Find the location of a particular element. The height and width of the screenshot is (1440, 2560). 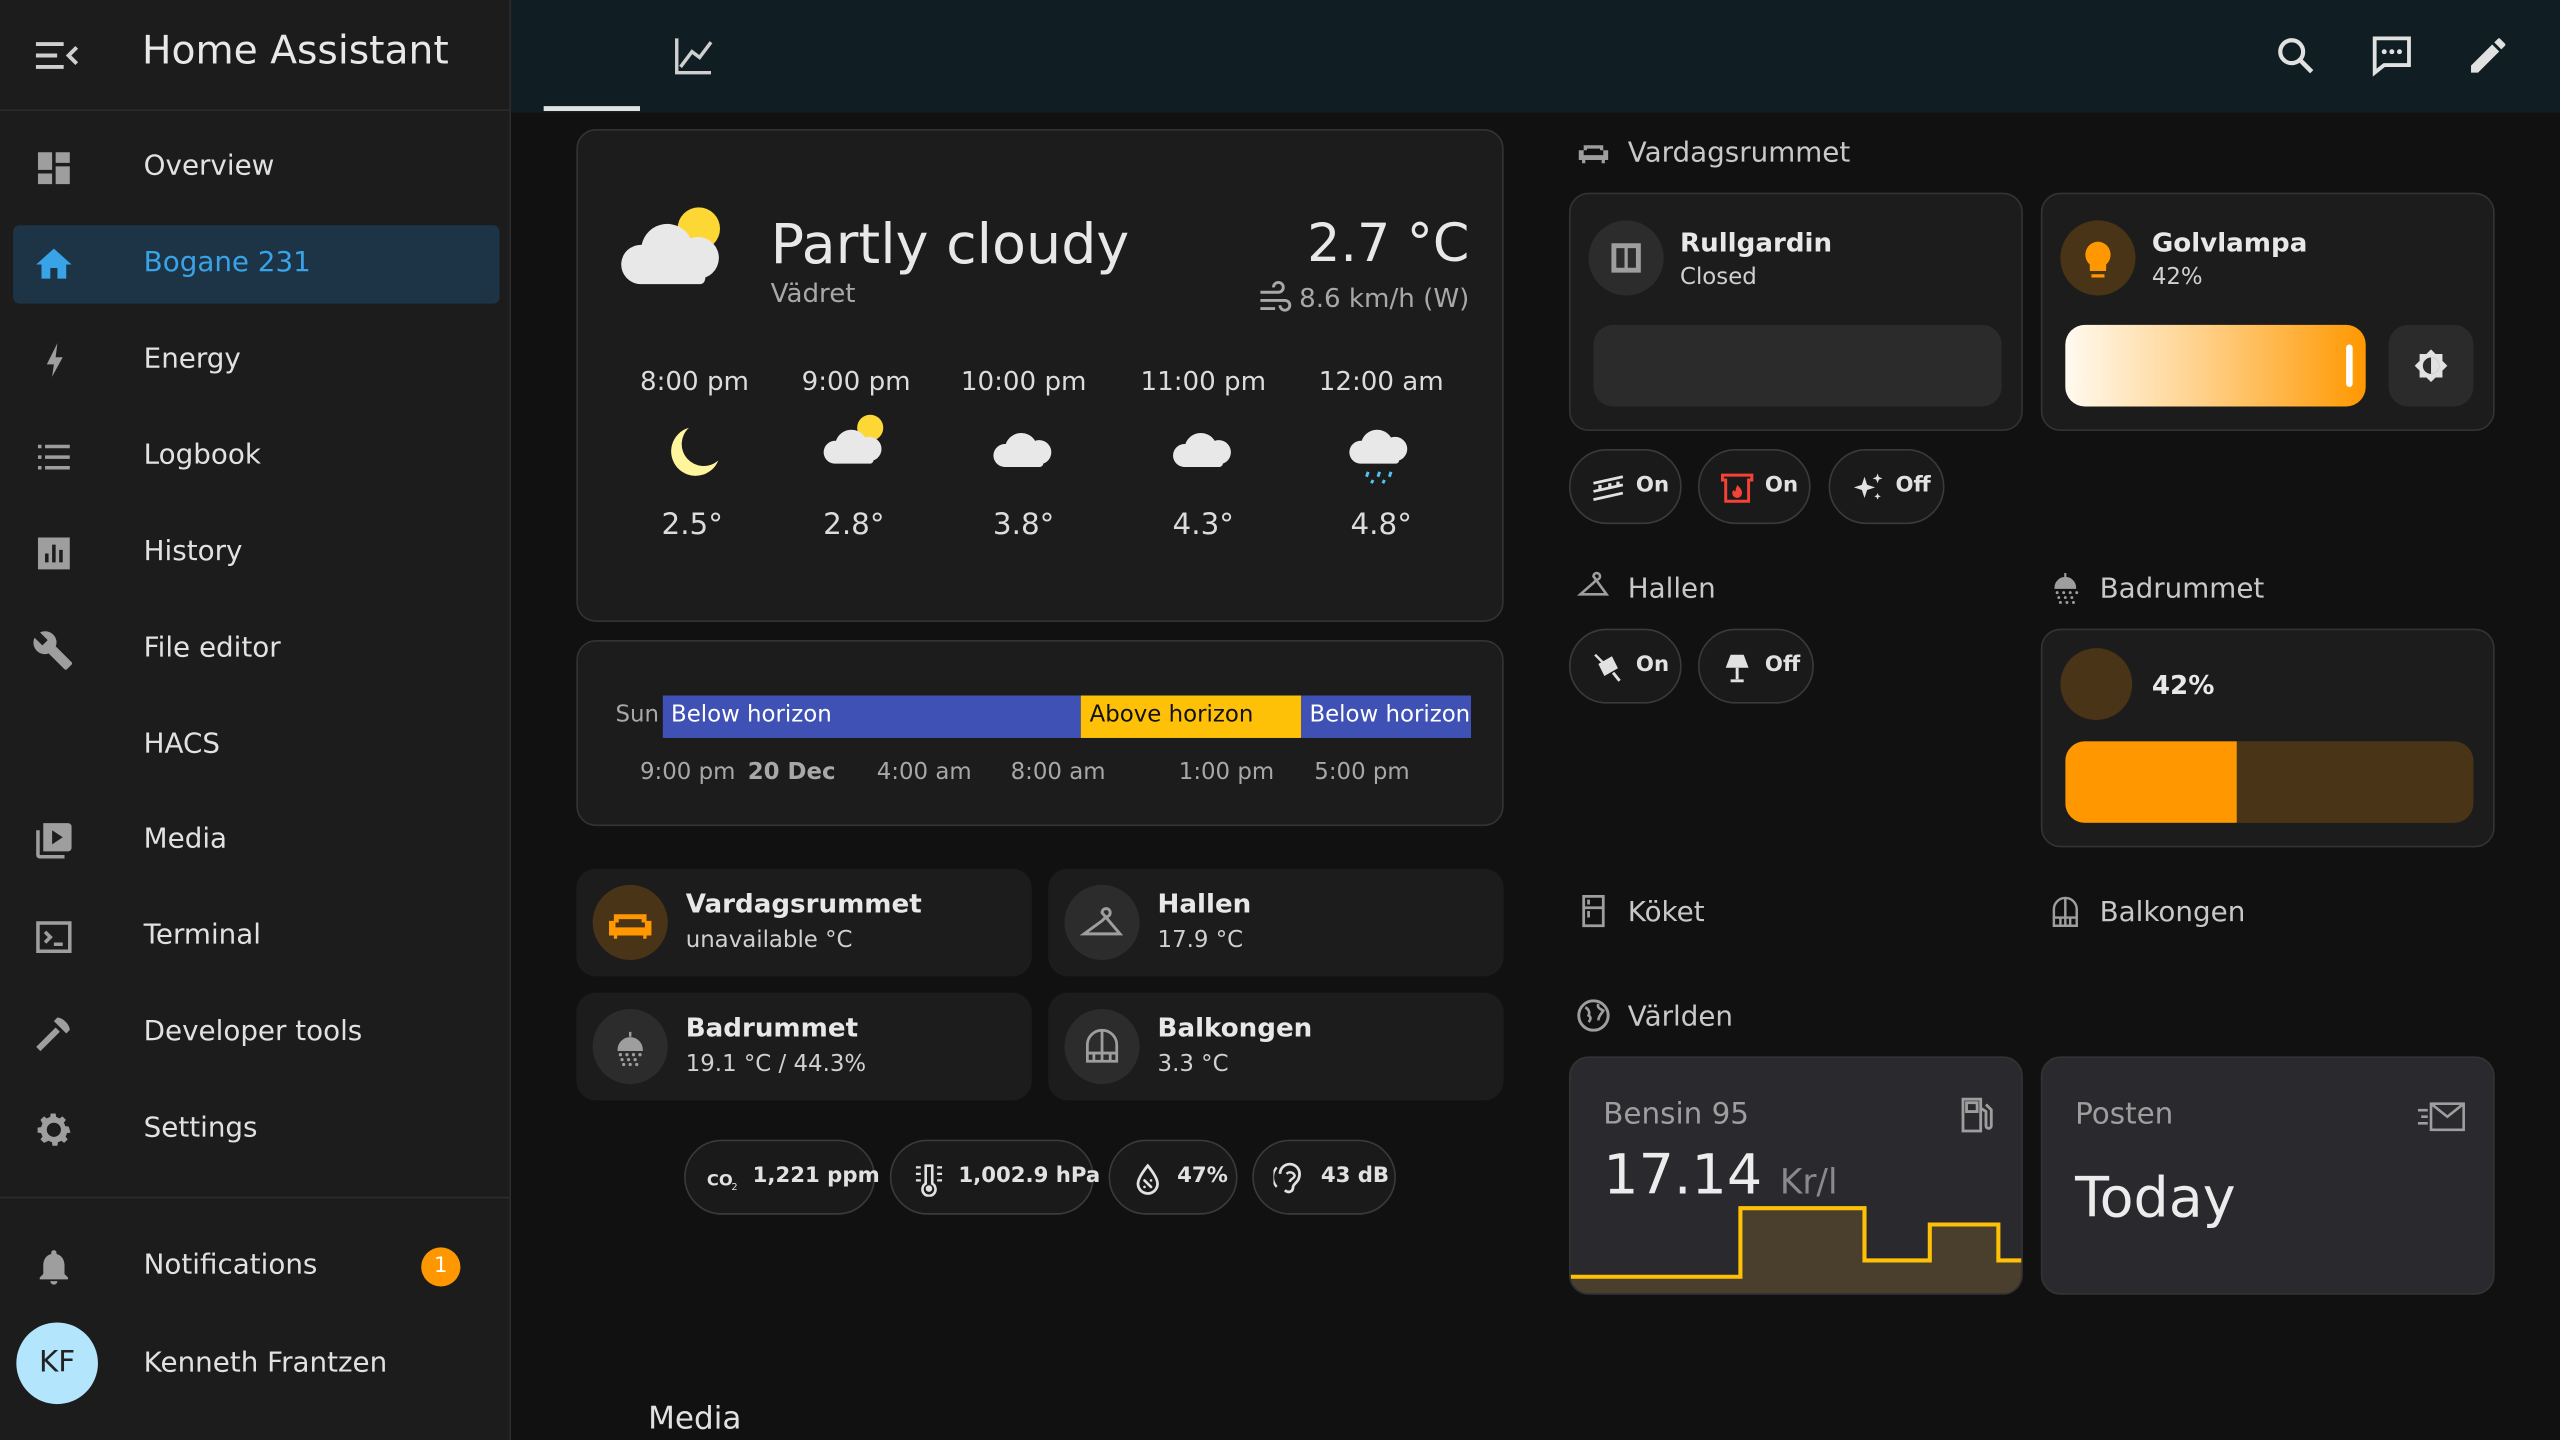

sidebar-item-bogane-231: Bogane 231 is located at coordinates (256, 264).